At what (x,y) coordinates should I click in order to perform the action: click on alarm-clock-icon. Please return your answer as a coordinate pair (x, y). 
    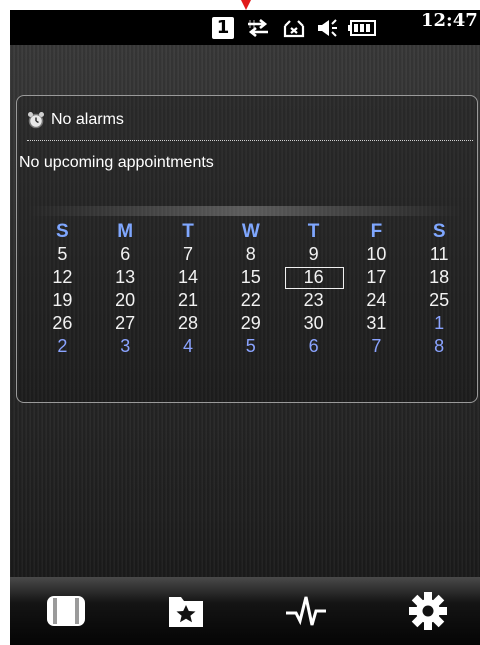
    Looking at the image, I should click on (36, 120).